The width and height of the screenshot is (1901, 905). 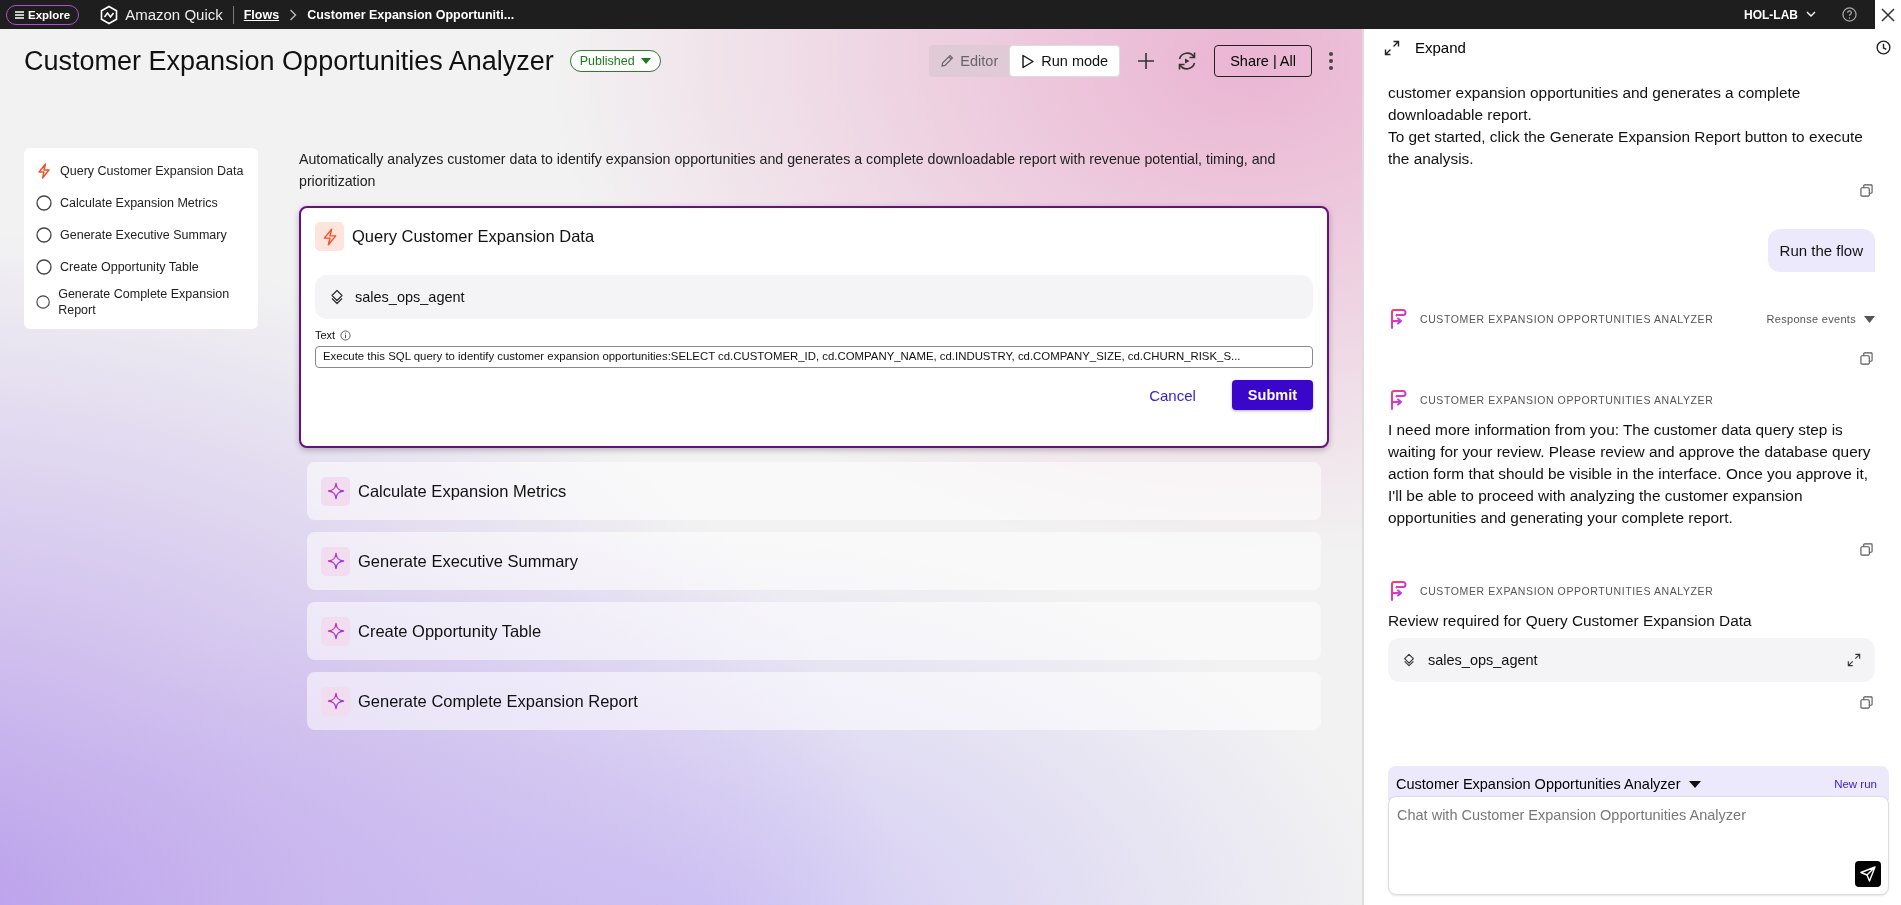 What do you see at coordinates (1595, 104) in the screenshot?
I see `message-text: customer expansion opportunities and generates a complete downloadable report.` at bounding box center [1595, 104].